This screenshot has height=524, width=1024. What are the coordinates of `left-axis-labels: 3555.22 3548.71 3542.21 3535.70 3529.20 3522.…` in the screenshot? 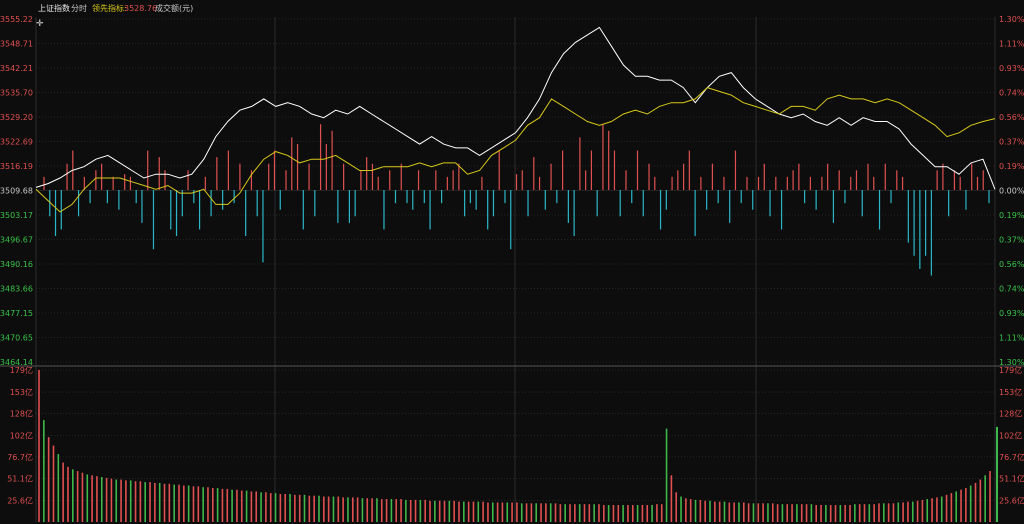 It's located at (16, 260).